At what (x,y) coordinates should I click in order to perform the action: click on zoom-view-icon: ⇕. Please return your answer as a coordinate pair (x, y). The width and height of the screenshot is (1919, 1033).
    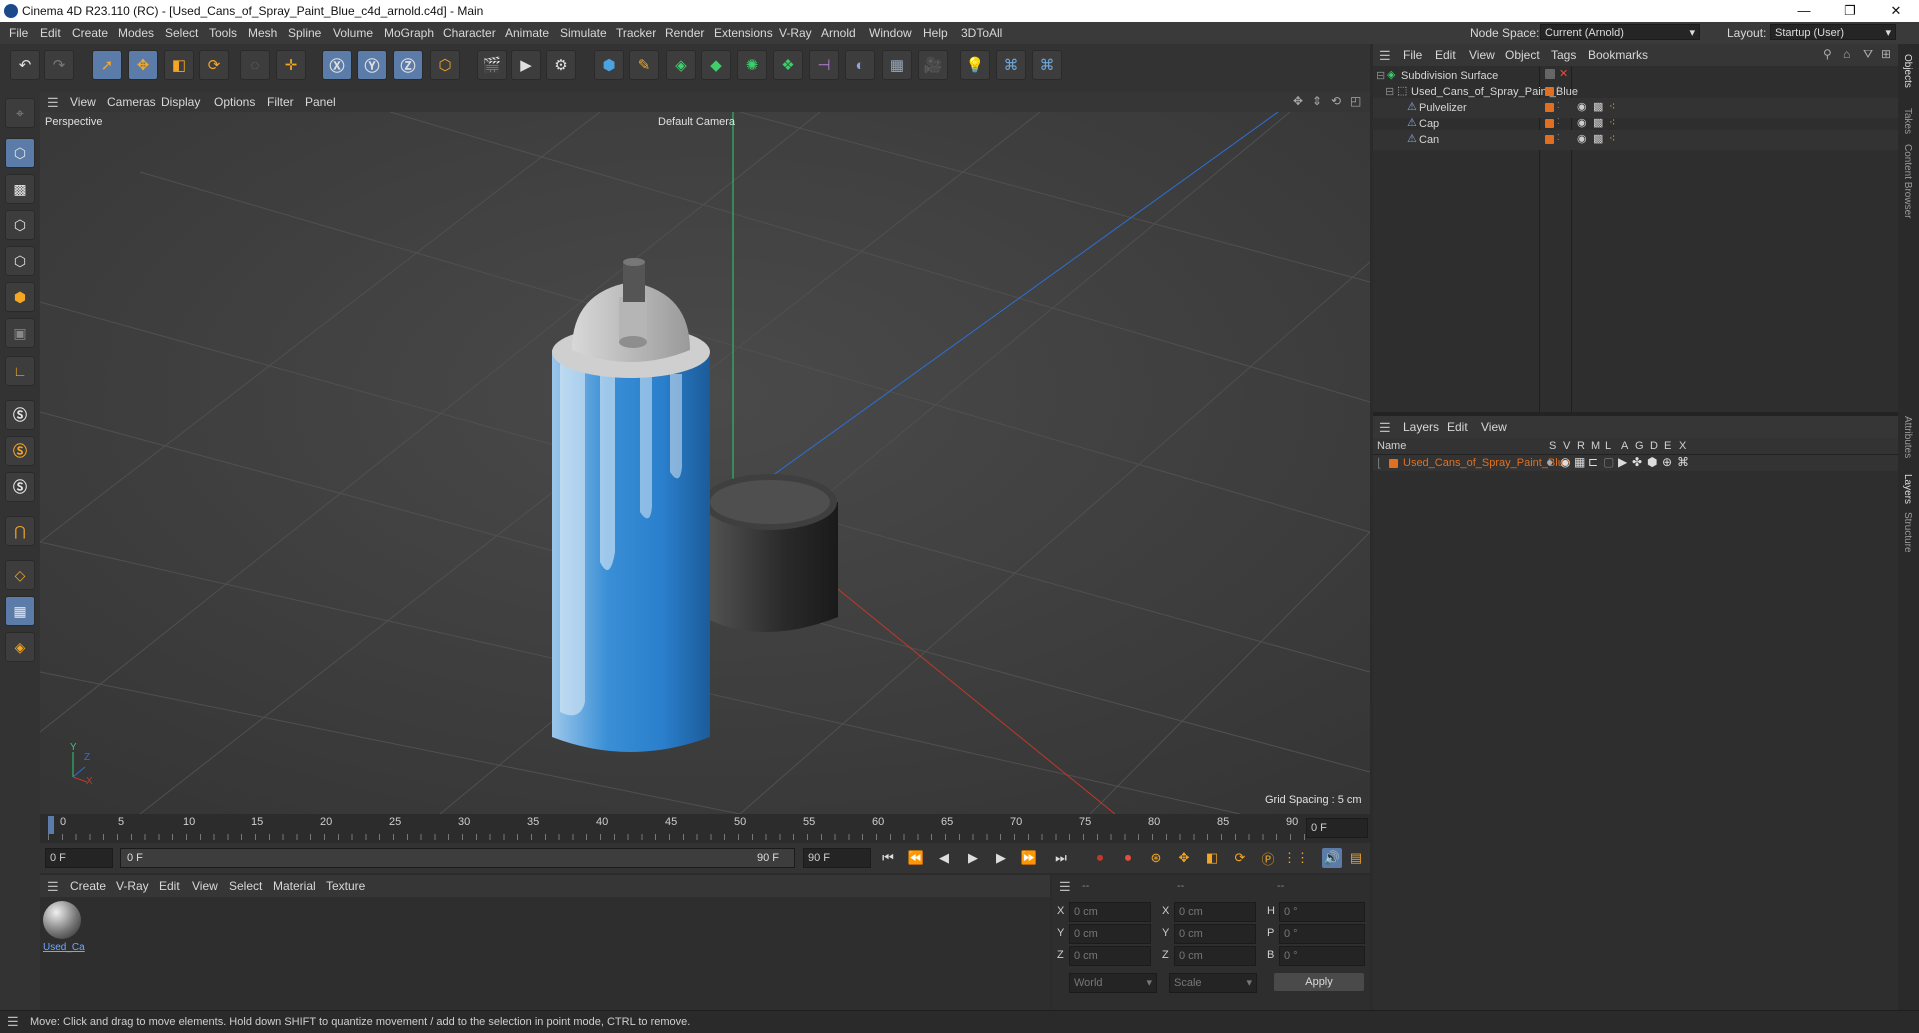
    Looking at the image, I should click on (1317, 101).